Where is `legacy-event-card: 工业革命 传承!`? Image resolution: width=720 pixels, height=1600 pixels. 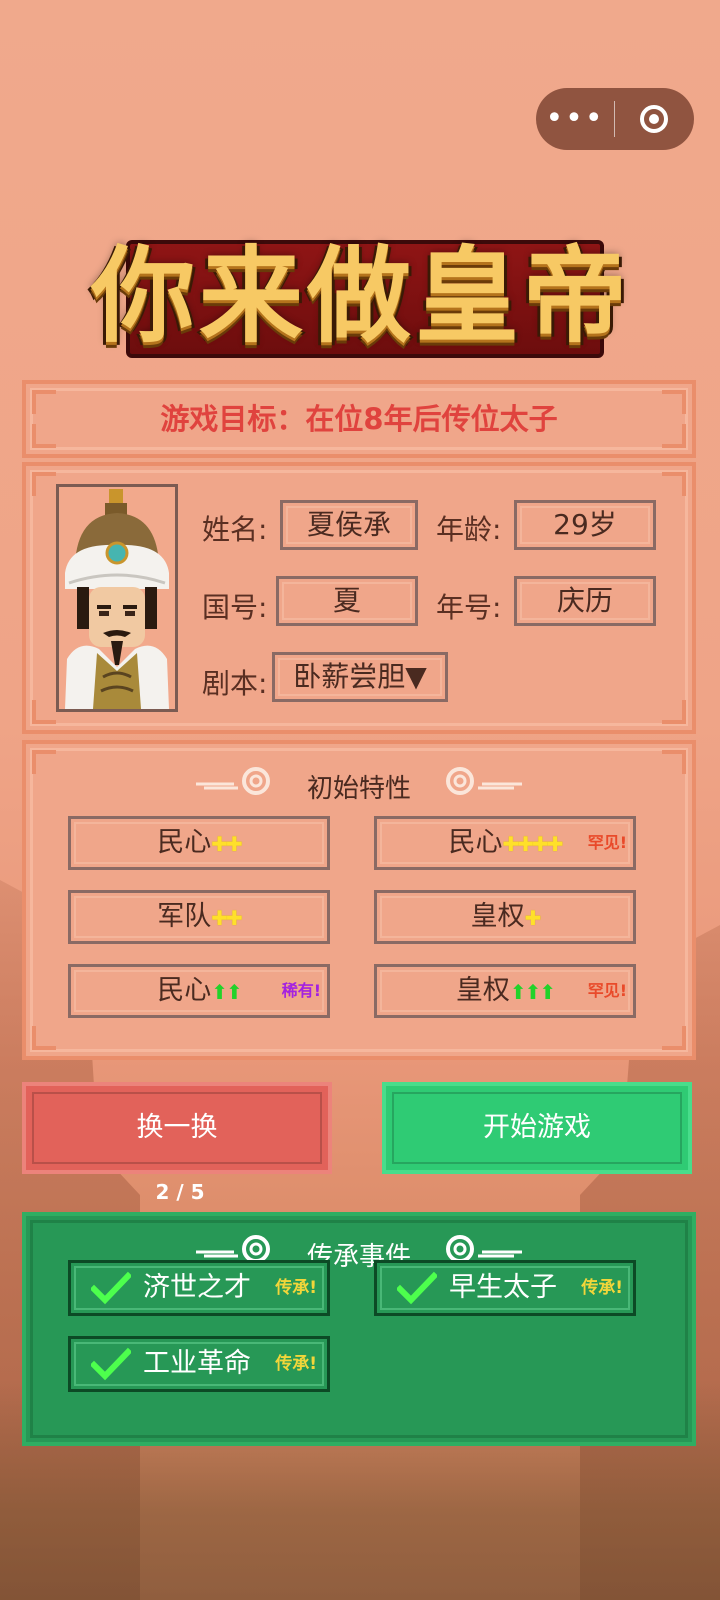 legacy-event-card: 工业革命 传承! is located at coordinates (199, 1364).